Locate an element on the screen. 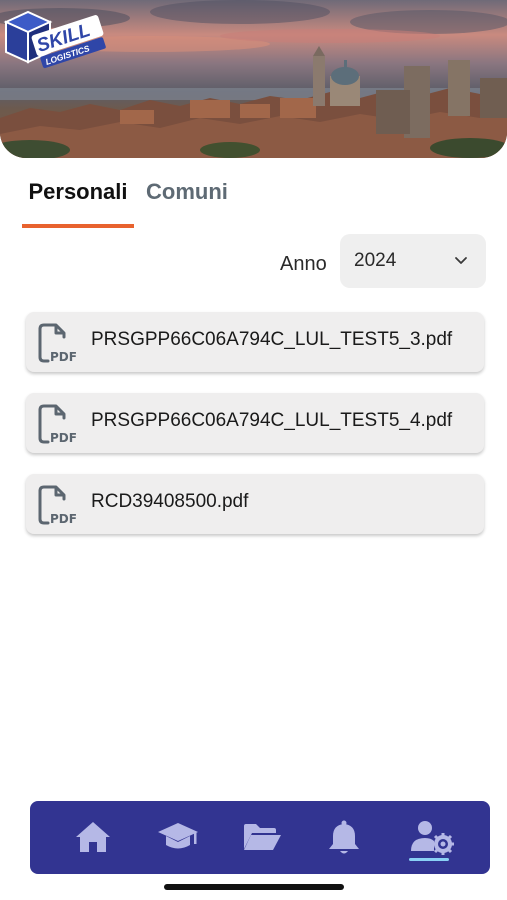  nav-home is located at coordinates (93, 839).